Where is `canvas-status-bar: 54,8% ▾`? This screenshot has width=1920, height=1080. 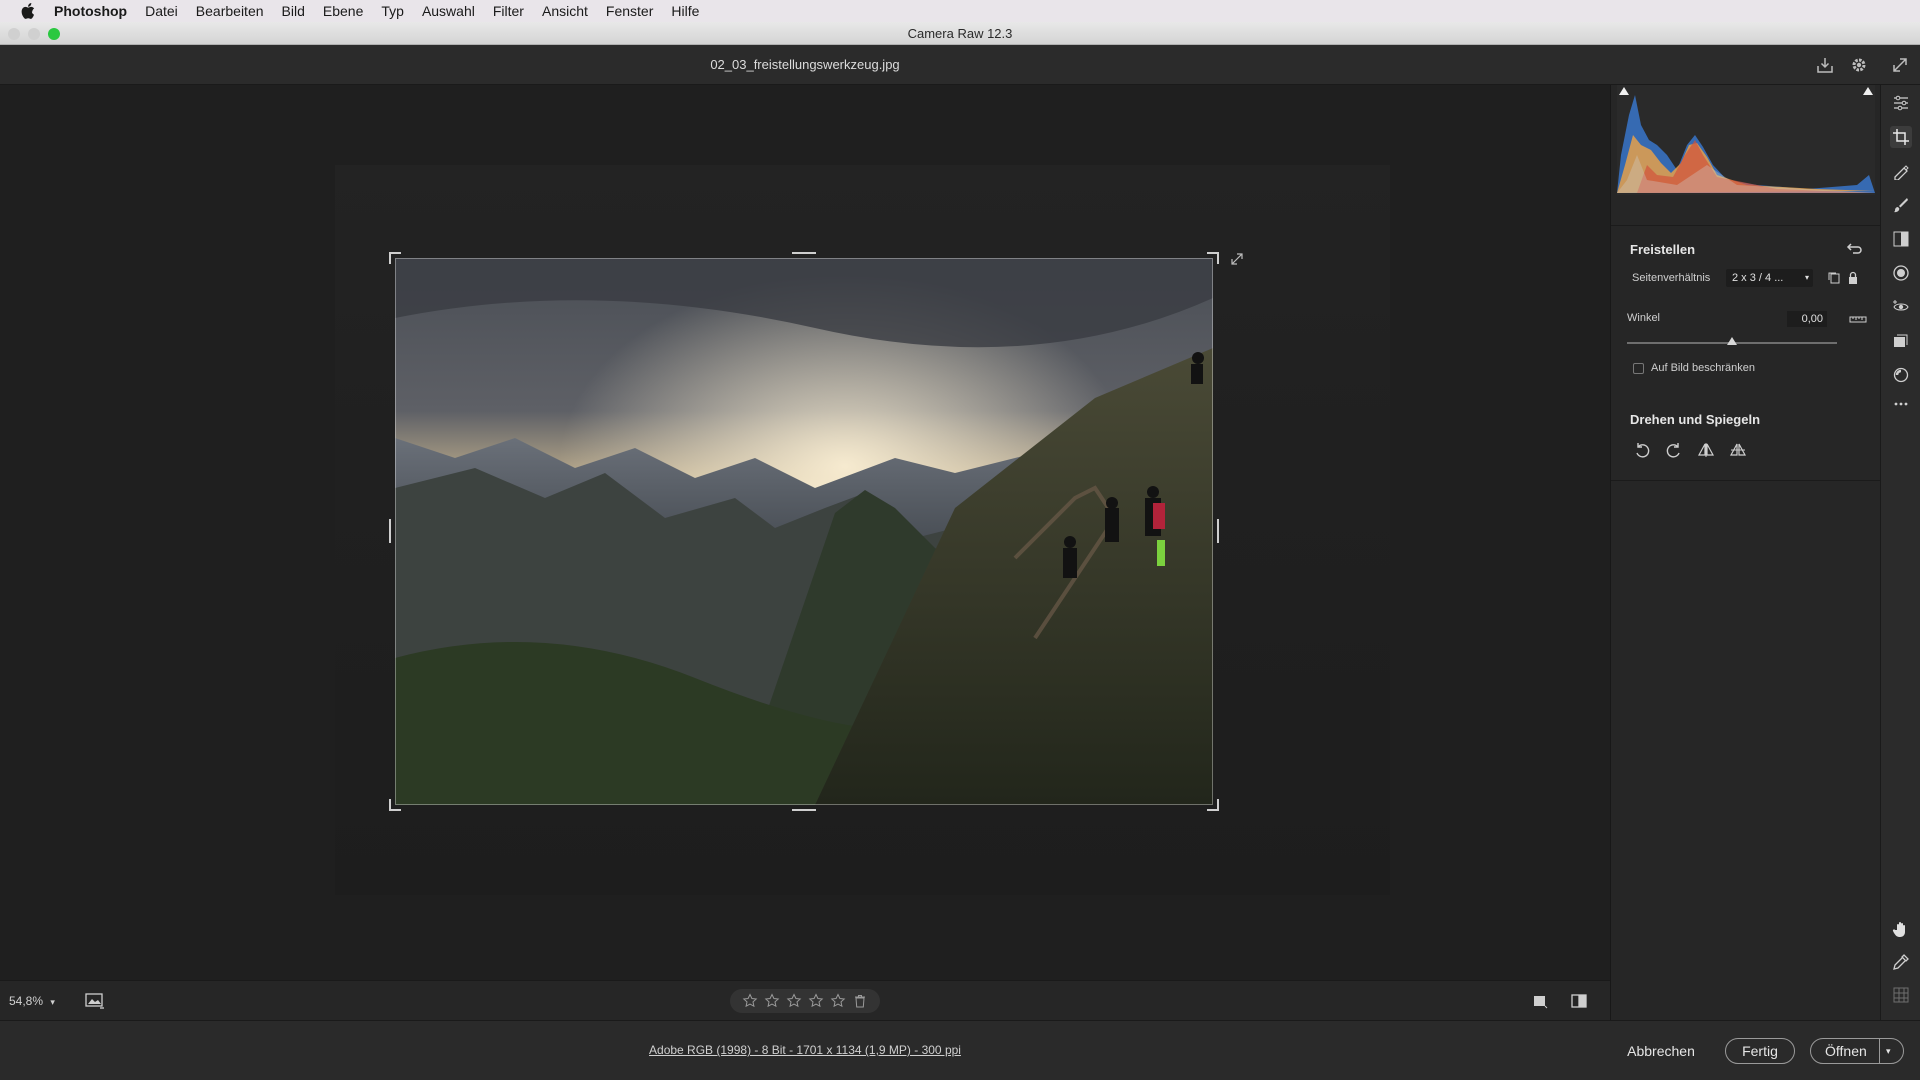 canvas-status-bar: 54,8% ▾ is located at coordinates (805, 1000).